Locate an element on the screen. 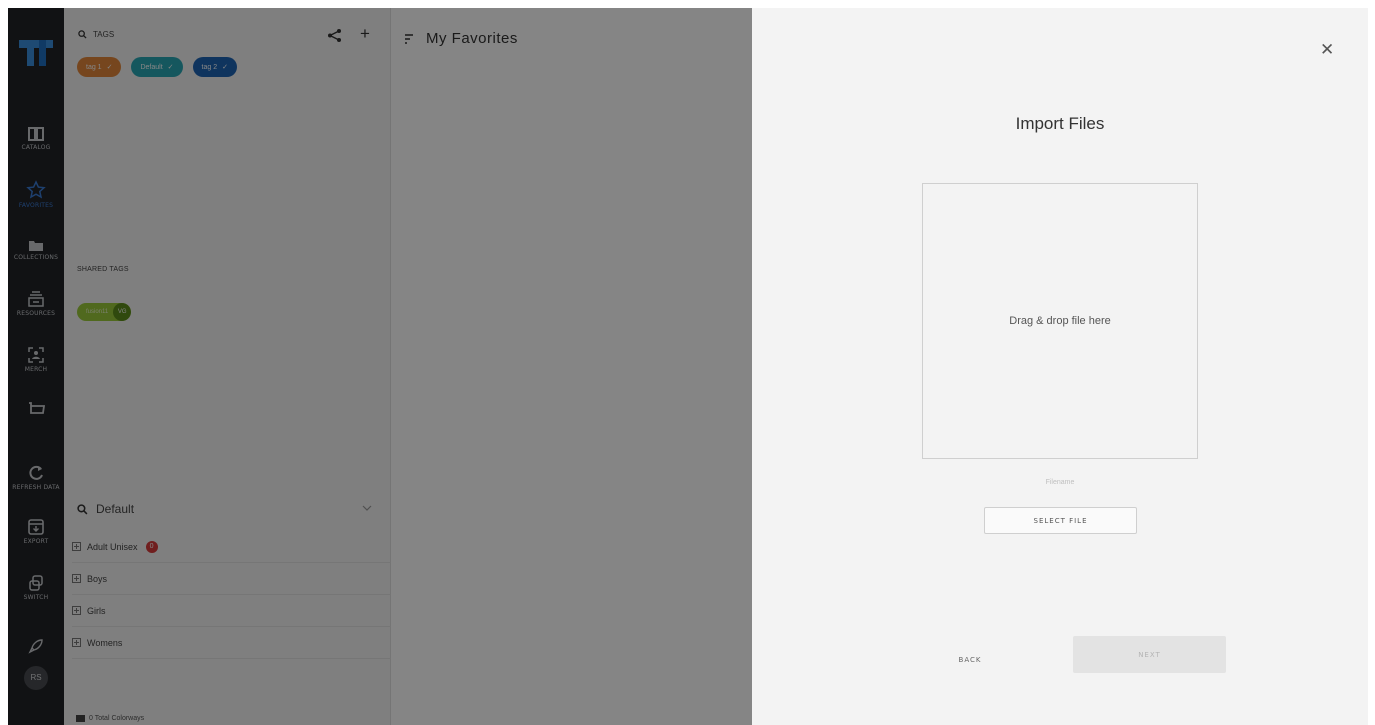 The height and width of the screenshot is (725, 1375). back-button: BACK is located at coordinates (970, 660).